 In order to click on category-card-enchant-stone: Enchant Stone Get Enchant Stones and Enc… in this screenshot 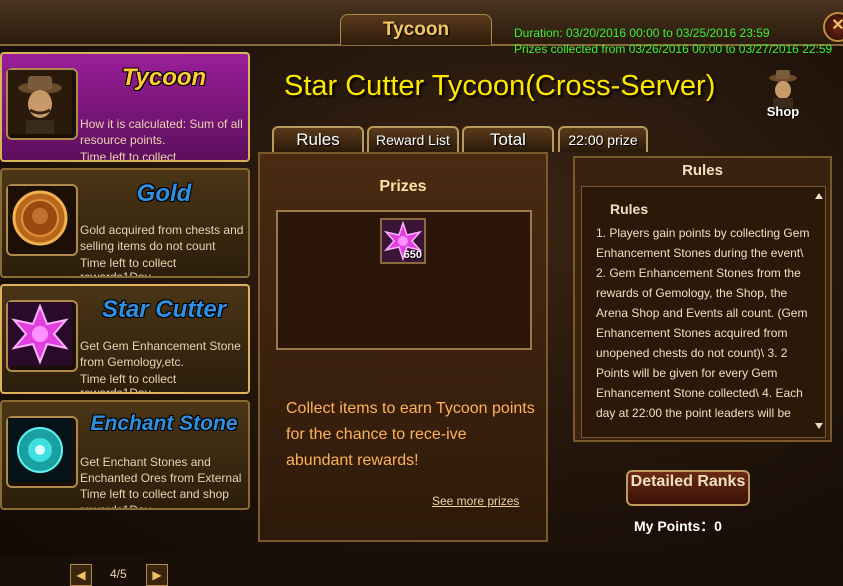, I will do `click(125, 455)`.